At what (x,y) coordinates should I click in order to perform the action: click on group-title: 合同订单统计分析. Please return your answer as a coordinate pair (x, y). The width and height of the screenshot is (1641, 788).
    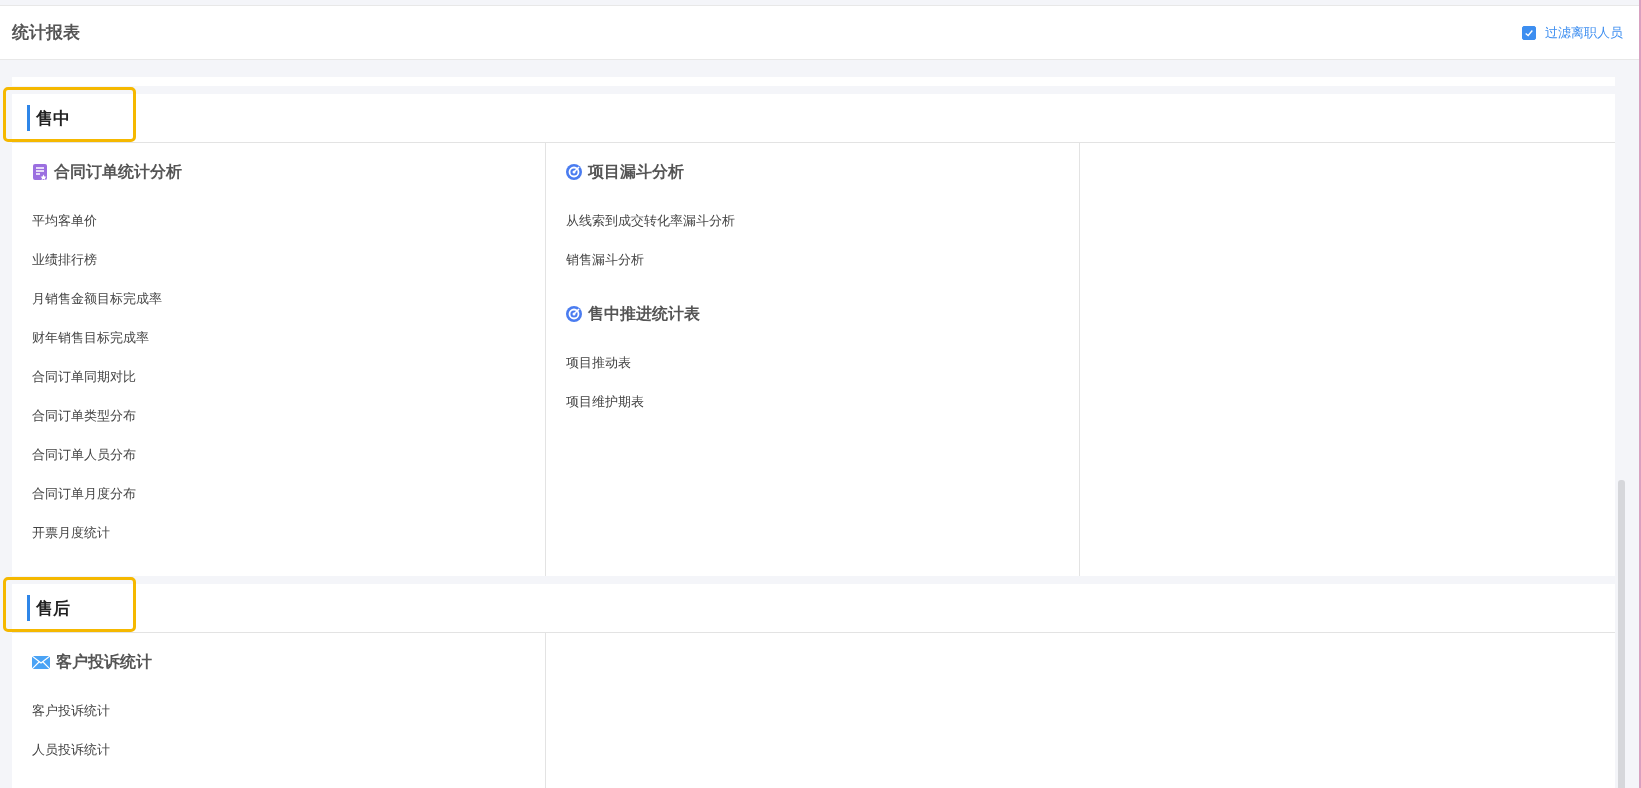
    Looking at the image, I should click on (118, 172).